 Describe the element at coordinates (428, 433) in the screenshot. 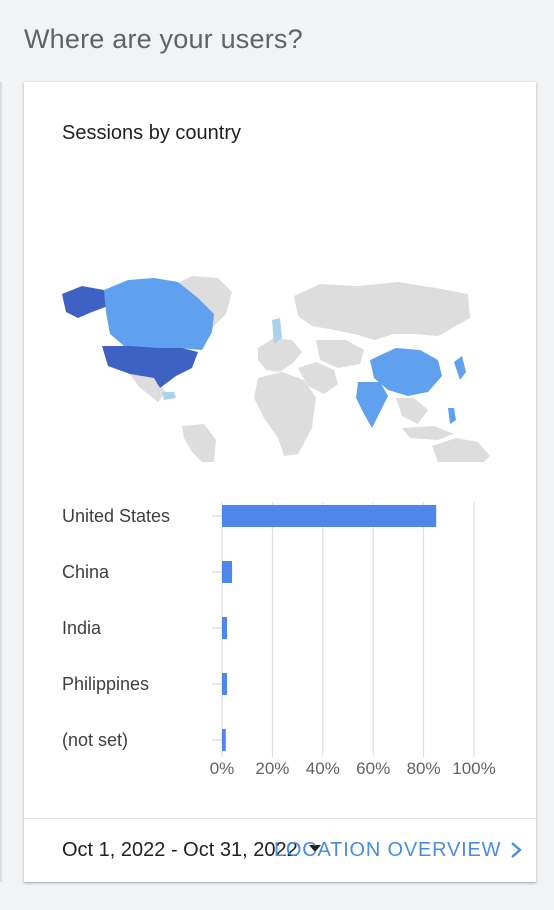

I see `map-indonesia` at that location.